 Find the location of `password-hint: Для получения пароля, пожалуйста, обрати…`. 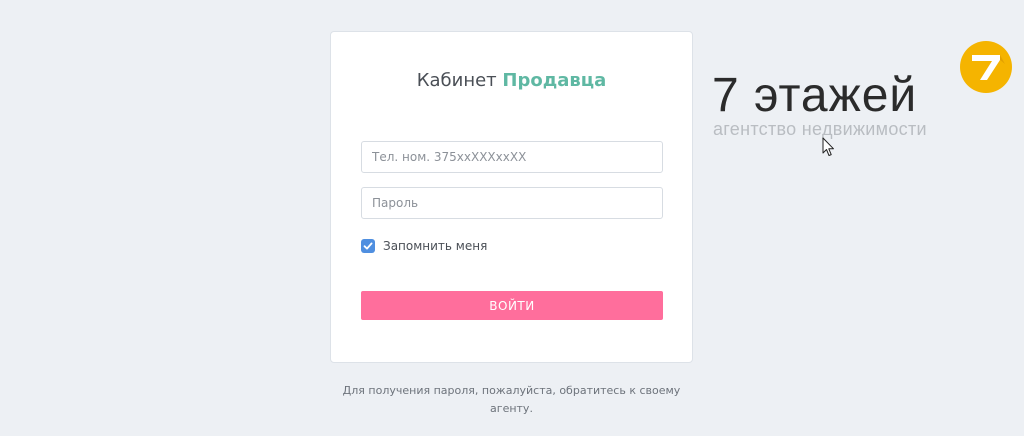

password-hint: Для получения пароля, пожалуйста, обрати… is located at coordinates (511, 399).